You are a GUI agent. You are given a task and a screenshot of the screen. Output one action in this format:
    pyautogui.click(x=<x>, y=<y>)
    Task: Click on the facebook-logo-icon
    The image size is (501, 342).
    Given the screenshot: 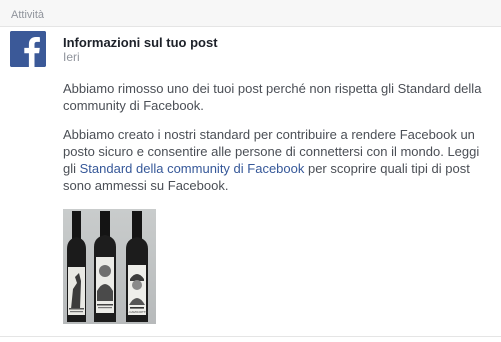 What is the action you would take?
    pyautogui.click(x=28, y=49)
    